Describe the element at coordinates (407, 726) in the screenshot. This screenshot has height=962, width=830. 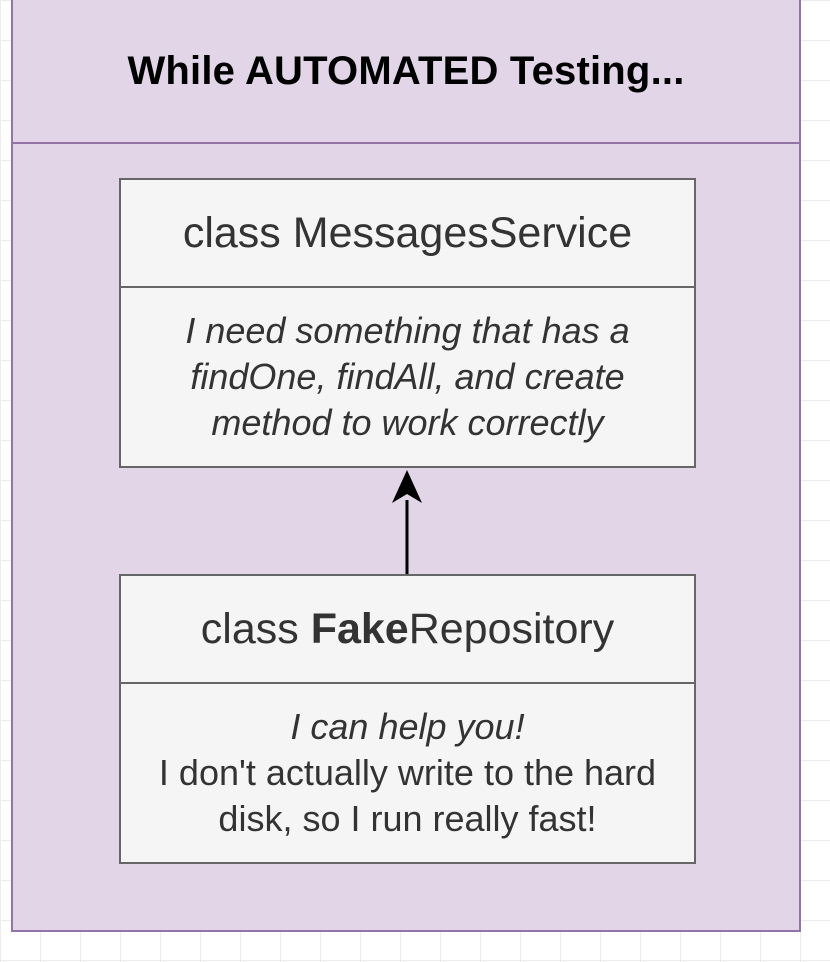
I see `fake-repository-tagline: I can help you!` at that location.